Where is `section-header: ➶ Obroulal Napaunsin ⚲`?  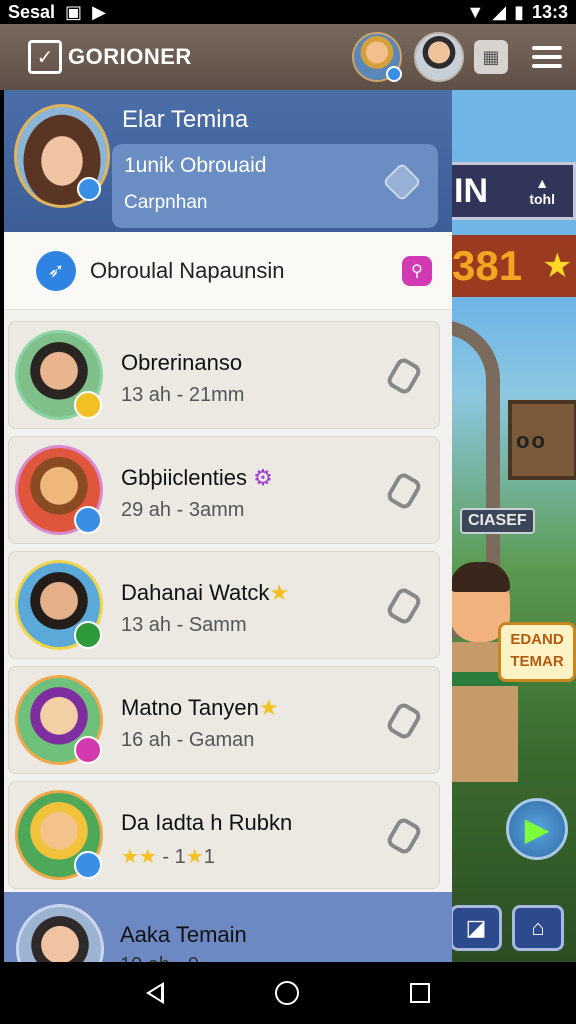
section-header: ➶ Obroulal Napaunsin ⚲ is located at coordinates (228, 271).